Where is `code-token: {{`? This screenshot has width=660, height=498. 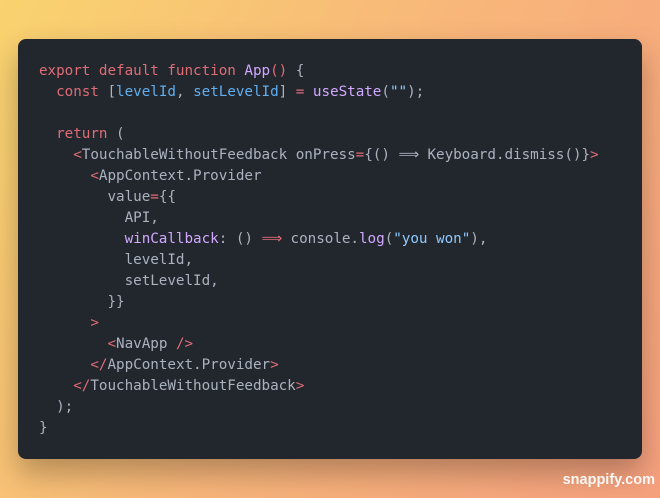
code-token: {{ is located at coordinates (167, 197).